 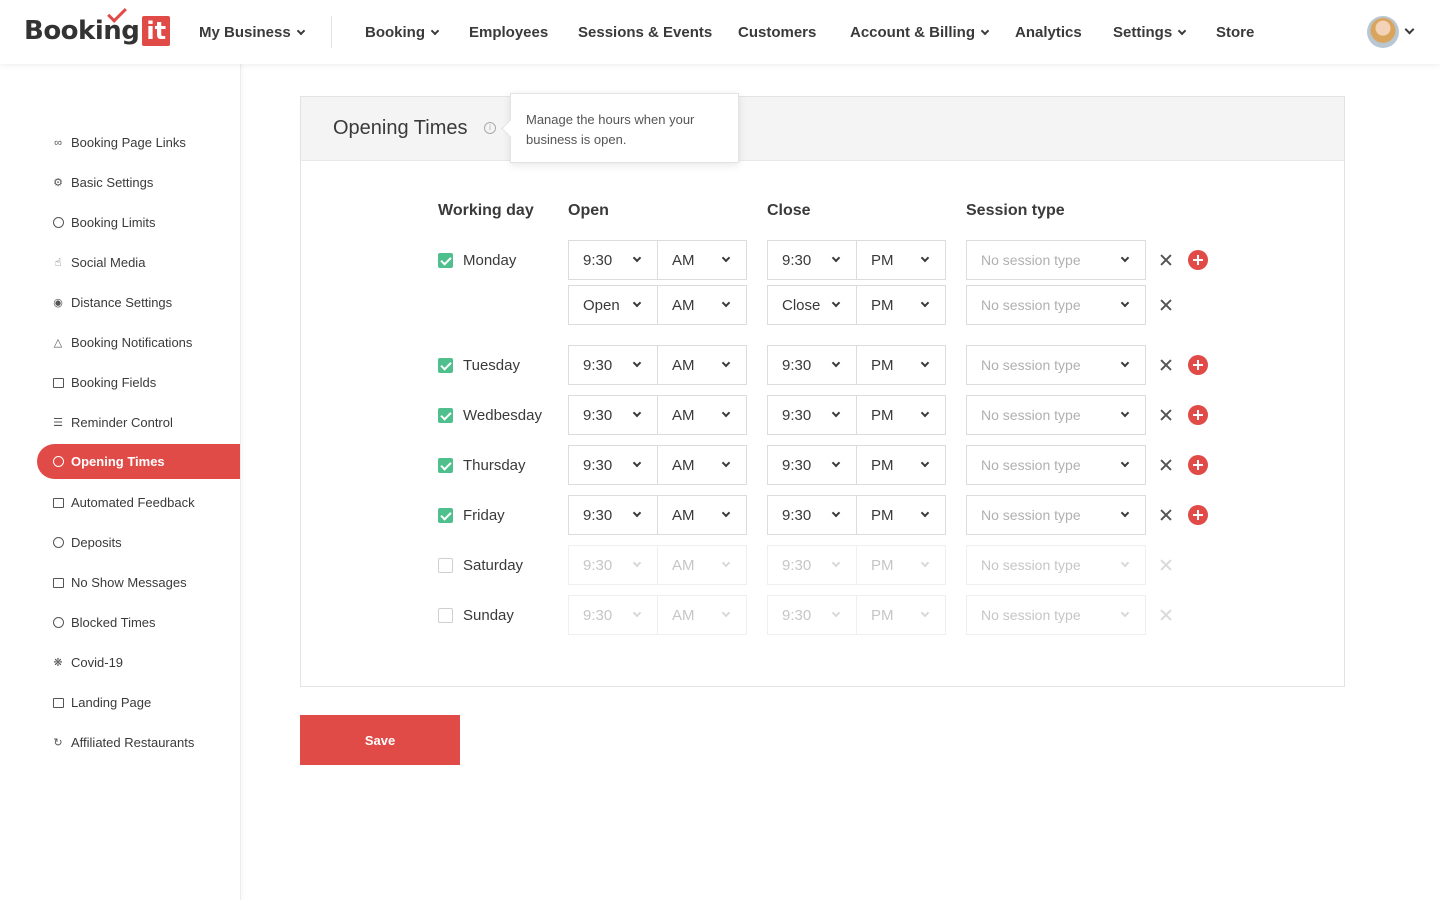 I want to click on monday-close-time-select: 9:30, so click(x=812, y=260).